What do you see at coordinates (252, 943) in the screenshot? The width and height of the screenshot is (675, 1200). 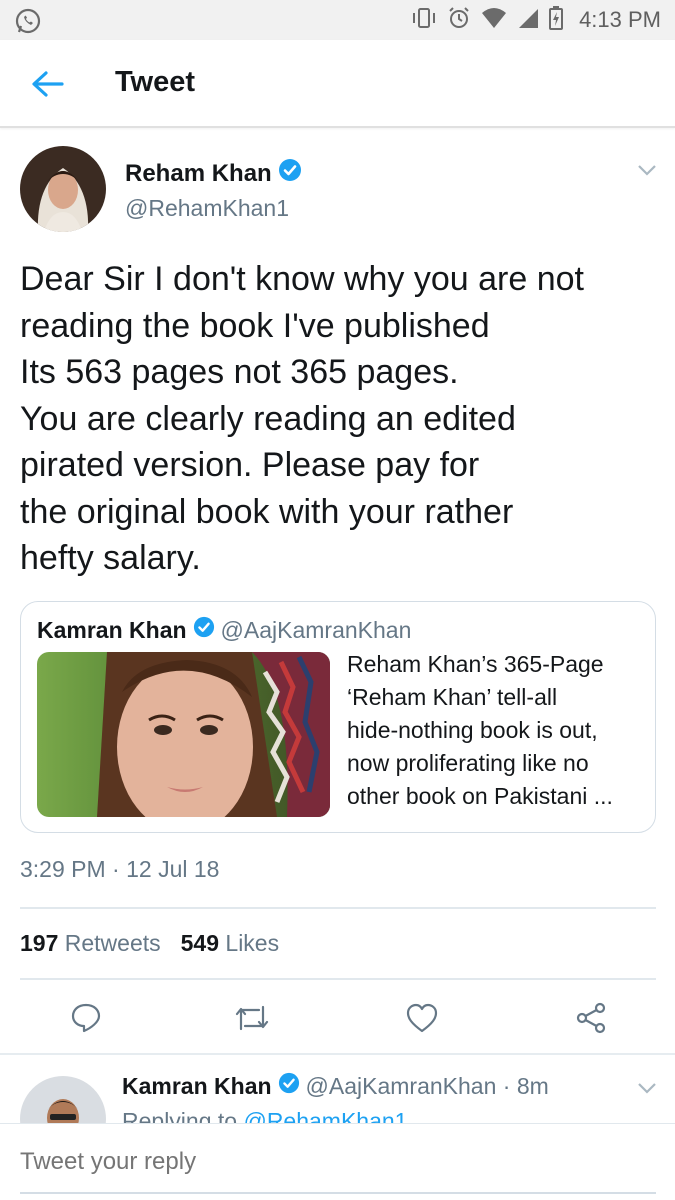 I see `likes-label: Likes` at bounding box center [252, 943].